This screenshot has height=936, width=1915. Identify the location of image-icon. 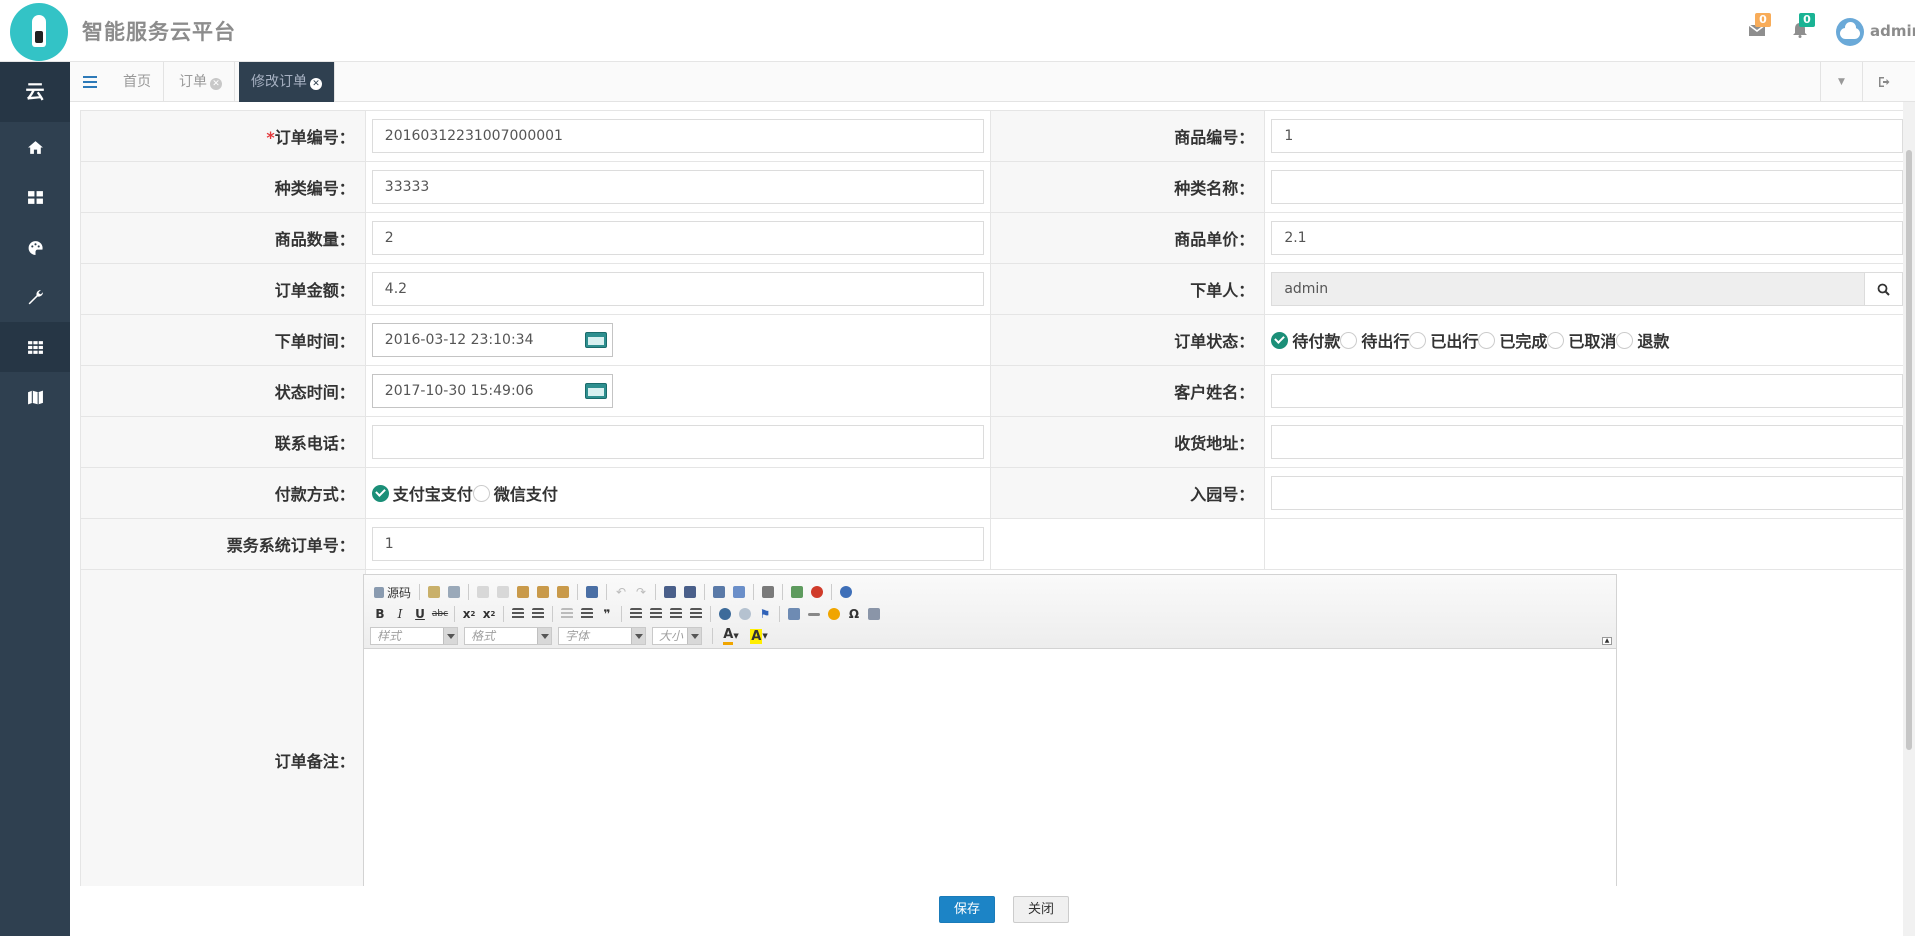
(797, 592).